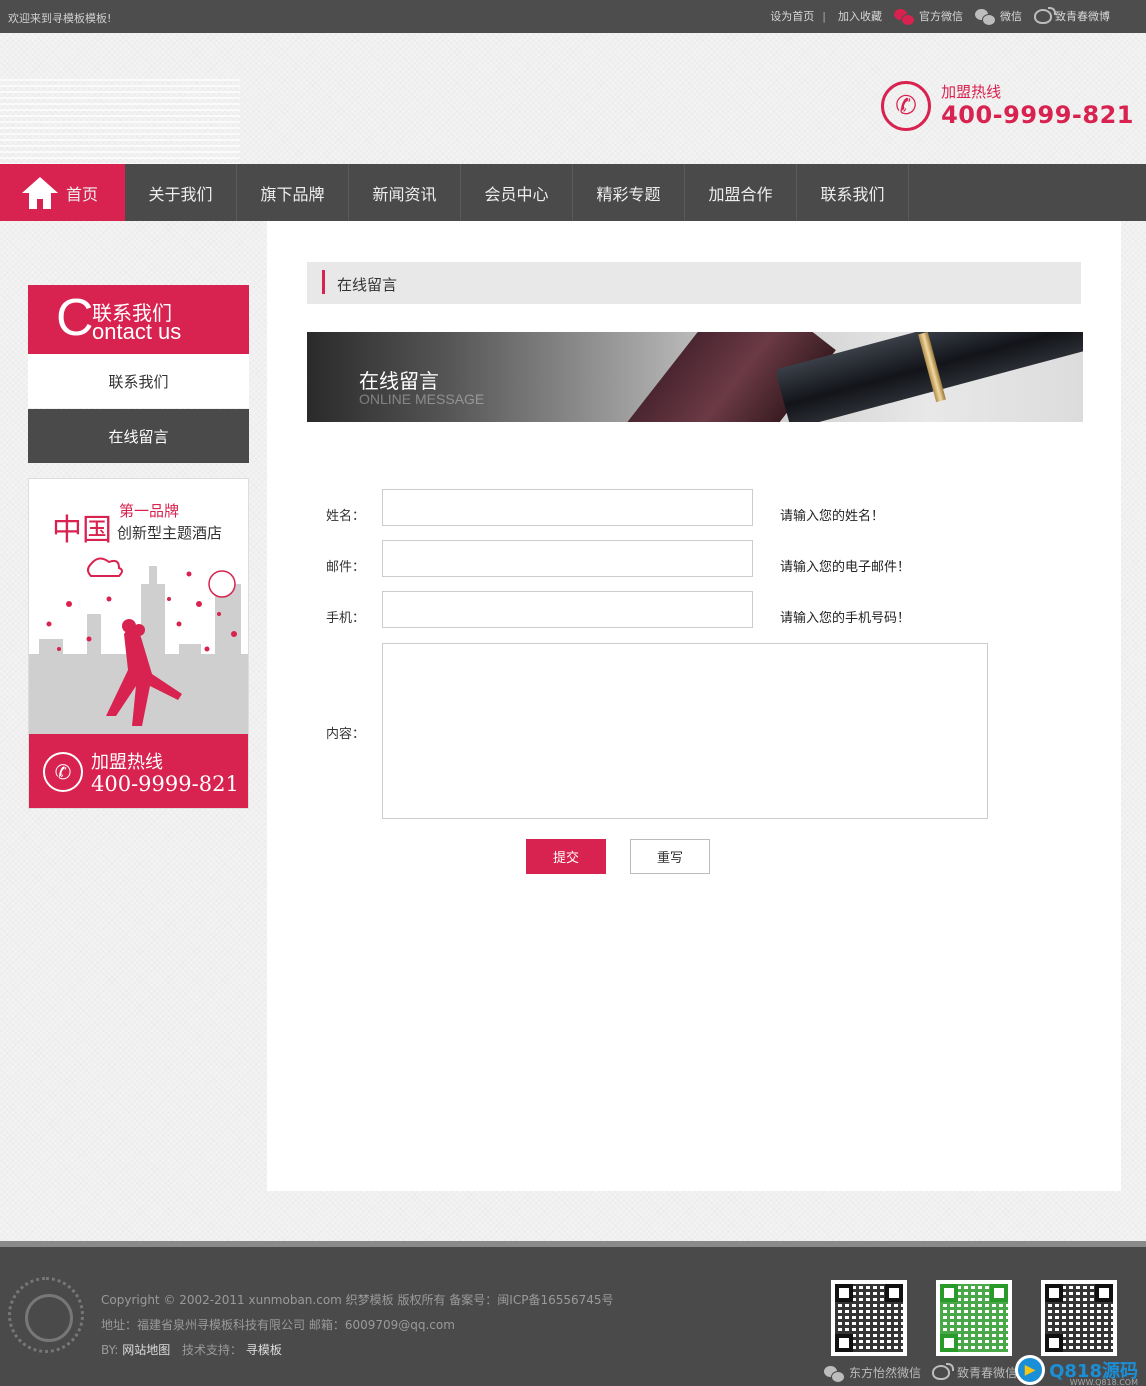  I want to click on footer-wechat-label: 东方怡然微信, so click(885, 1373).